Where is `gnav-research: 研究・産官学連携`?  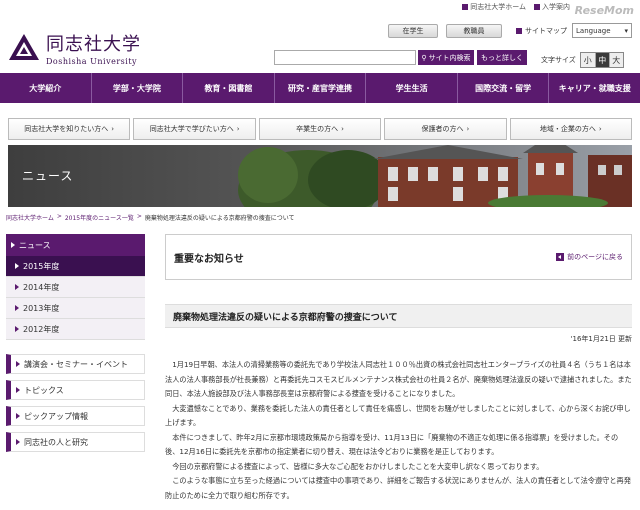 gnav-research: 研究・産官学連携 is located at coordinates (321, 88).